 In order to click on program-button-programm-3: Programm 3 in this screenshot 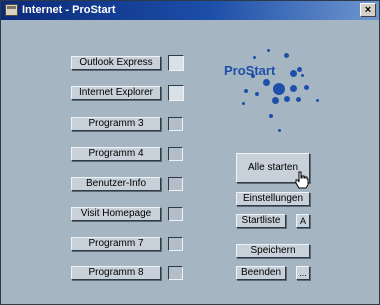, I will do `click(116, 124)`.